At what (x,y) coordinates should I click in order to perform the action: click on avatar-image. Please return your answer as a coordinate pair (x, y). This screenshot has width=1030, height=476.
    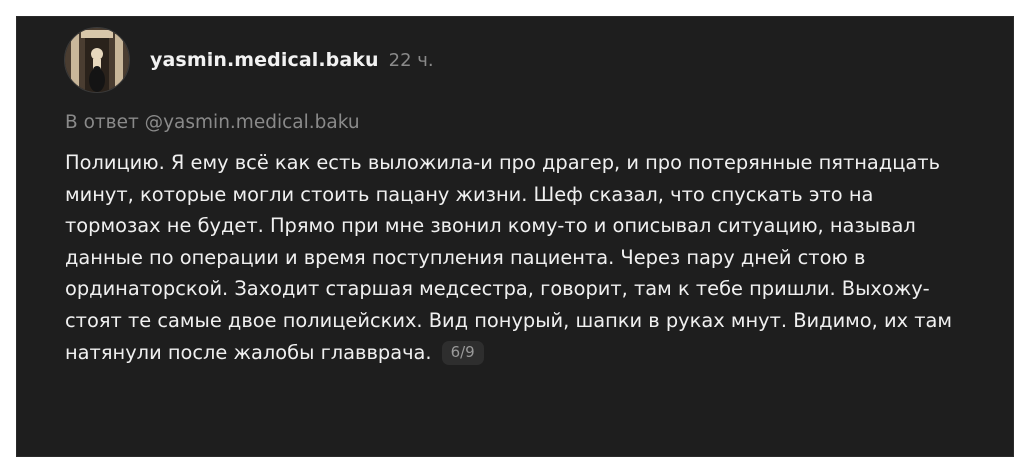
    Looking at the image, I should click on (97, 60).